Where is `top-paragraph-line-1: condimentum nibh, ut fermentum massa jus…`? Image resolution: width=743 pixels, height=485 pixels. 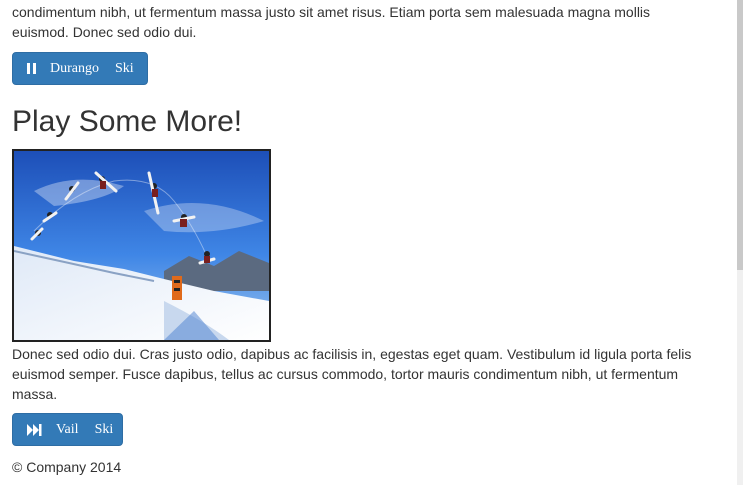 top-paragraph-line-1: condimentum nibh, ut fermentum massa jus… is located at coordinates (331, 12).